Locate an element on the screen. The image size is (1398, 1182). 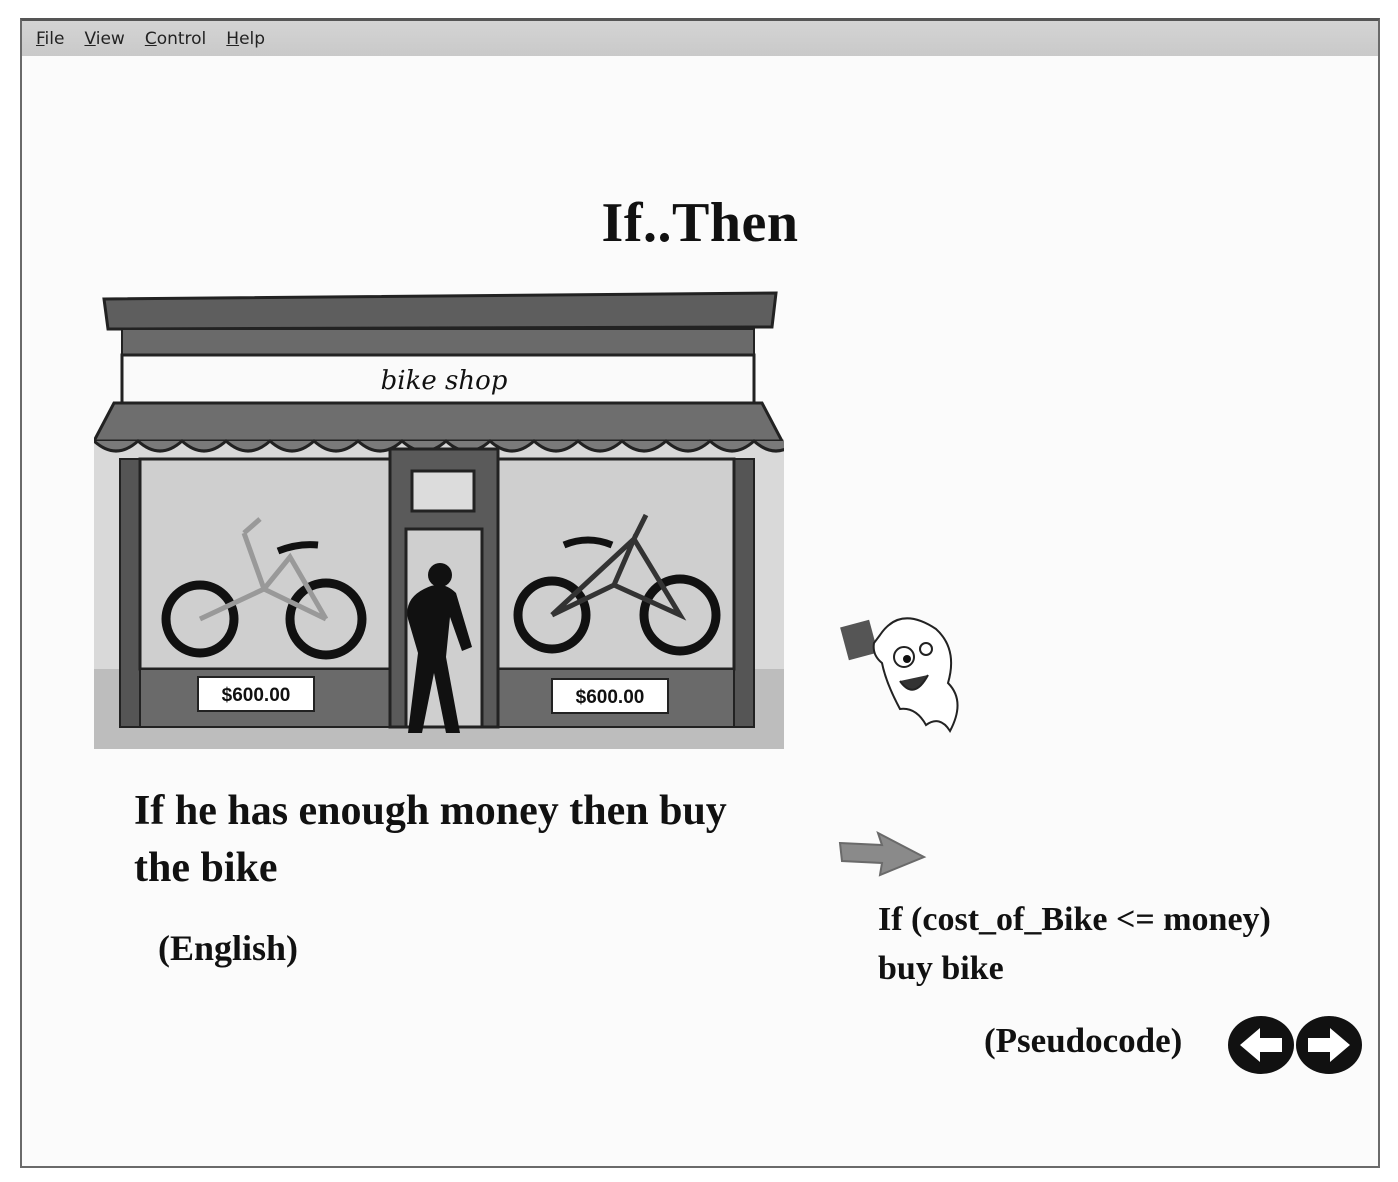
menu-file: File is located at coordinates (50, 39).